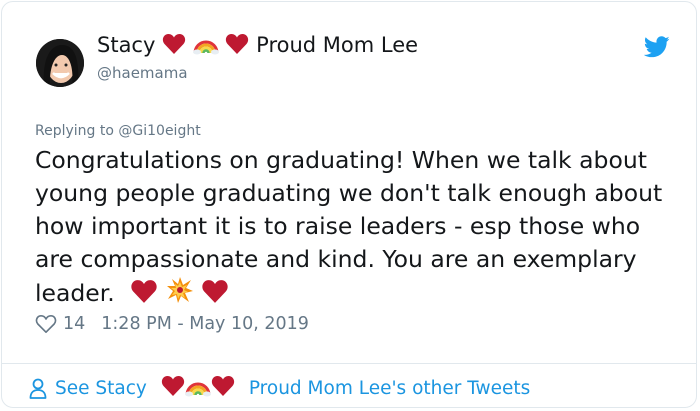 Image resolution: width=700 pixels, height=411 pixels. What do you see at coordinates (205, 324) in the screenshot?
I see `timestamp-link: 1:28 PM - May 10, 2019` at bounding box center [205, 324].